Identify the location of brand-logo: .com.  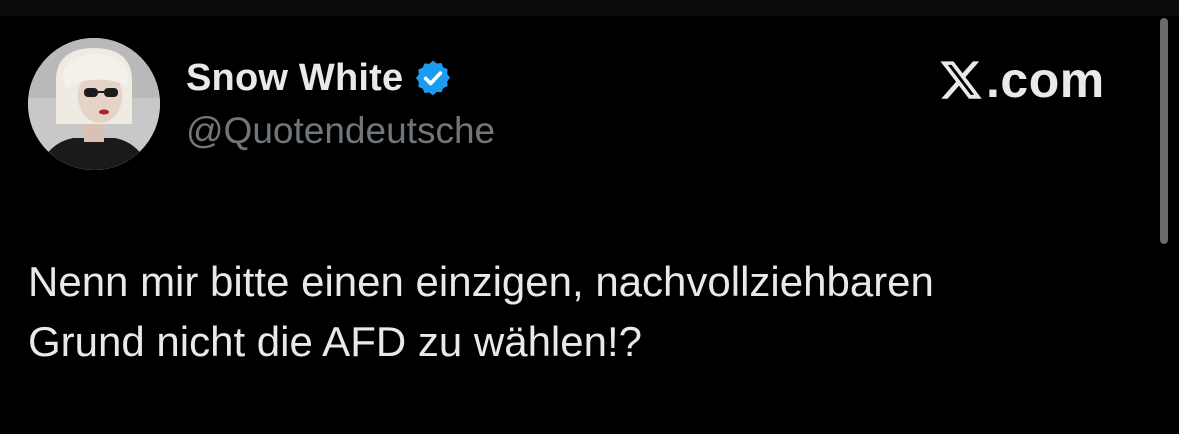
(1021, 80).